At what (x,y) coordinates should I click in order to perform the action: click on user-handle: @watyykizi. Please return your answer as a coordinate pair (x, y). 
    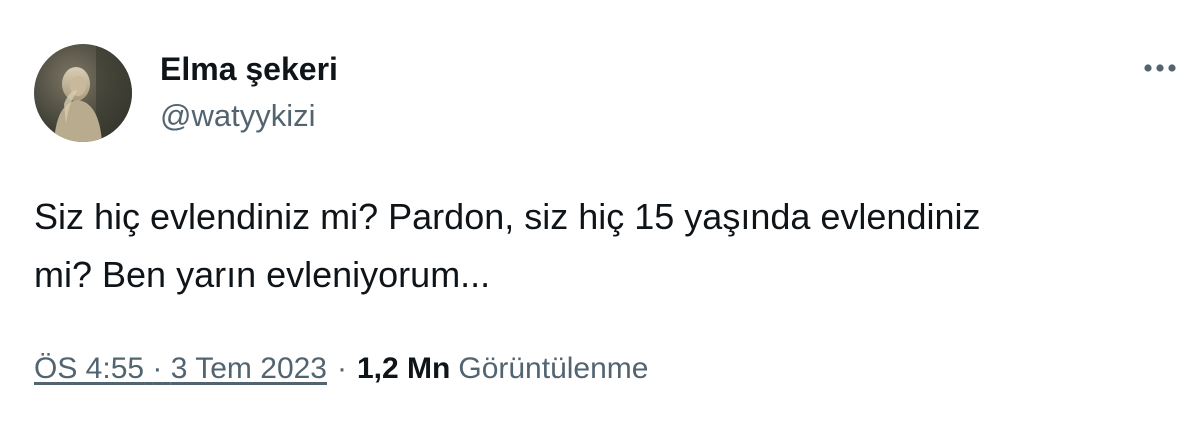
    Looking at the image, I should click on (237, 116).